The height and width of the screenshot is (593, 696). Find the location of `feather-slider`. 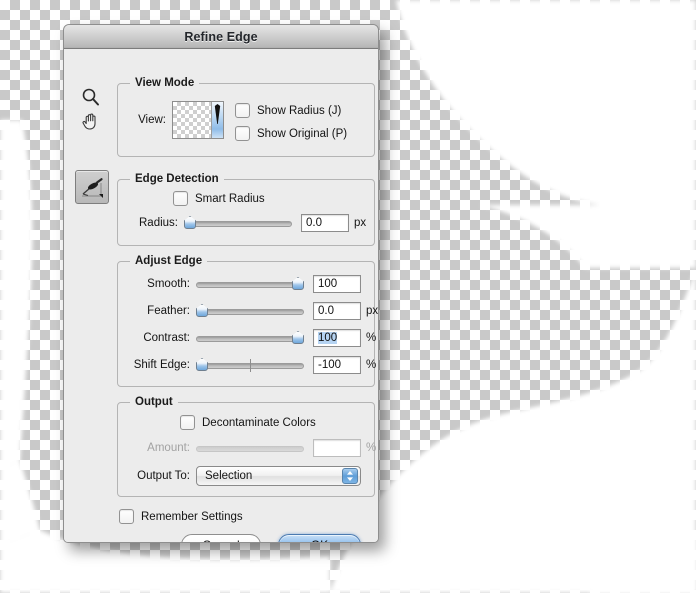

feather-slider is located at coordinates (250, 311).